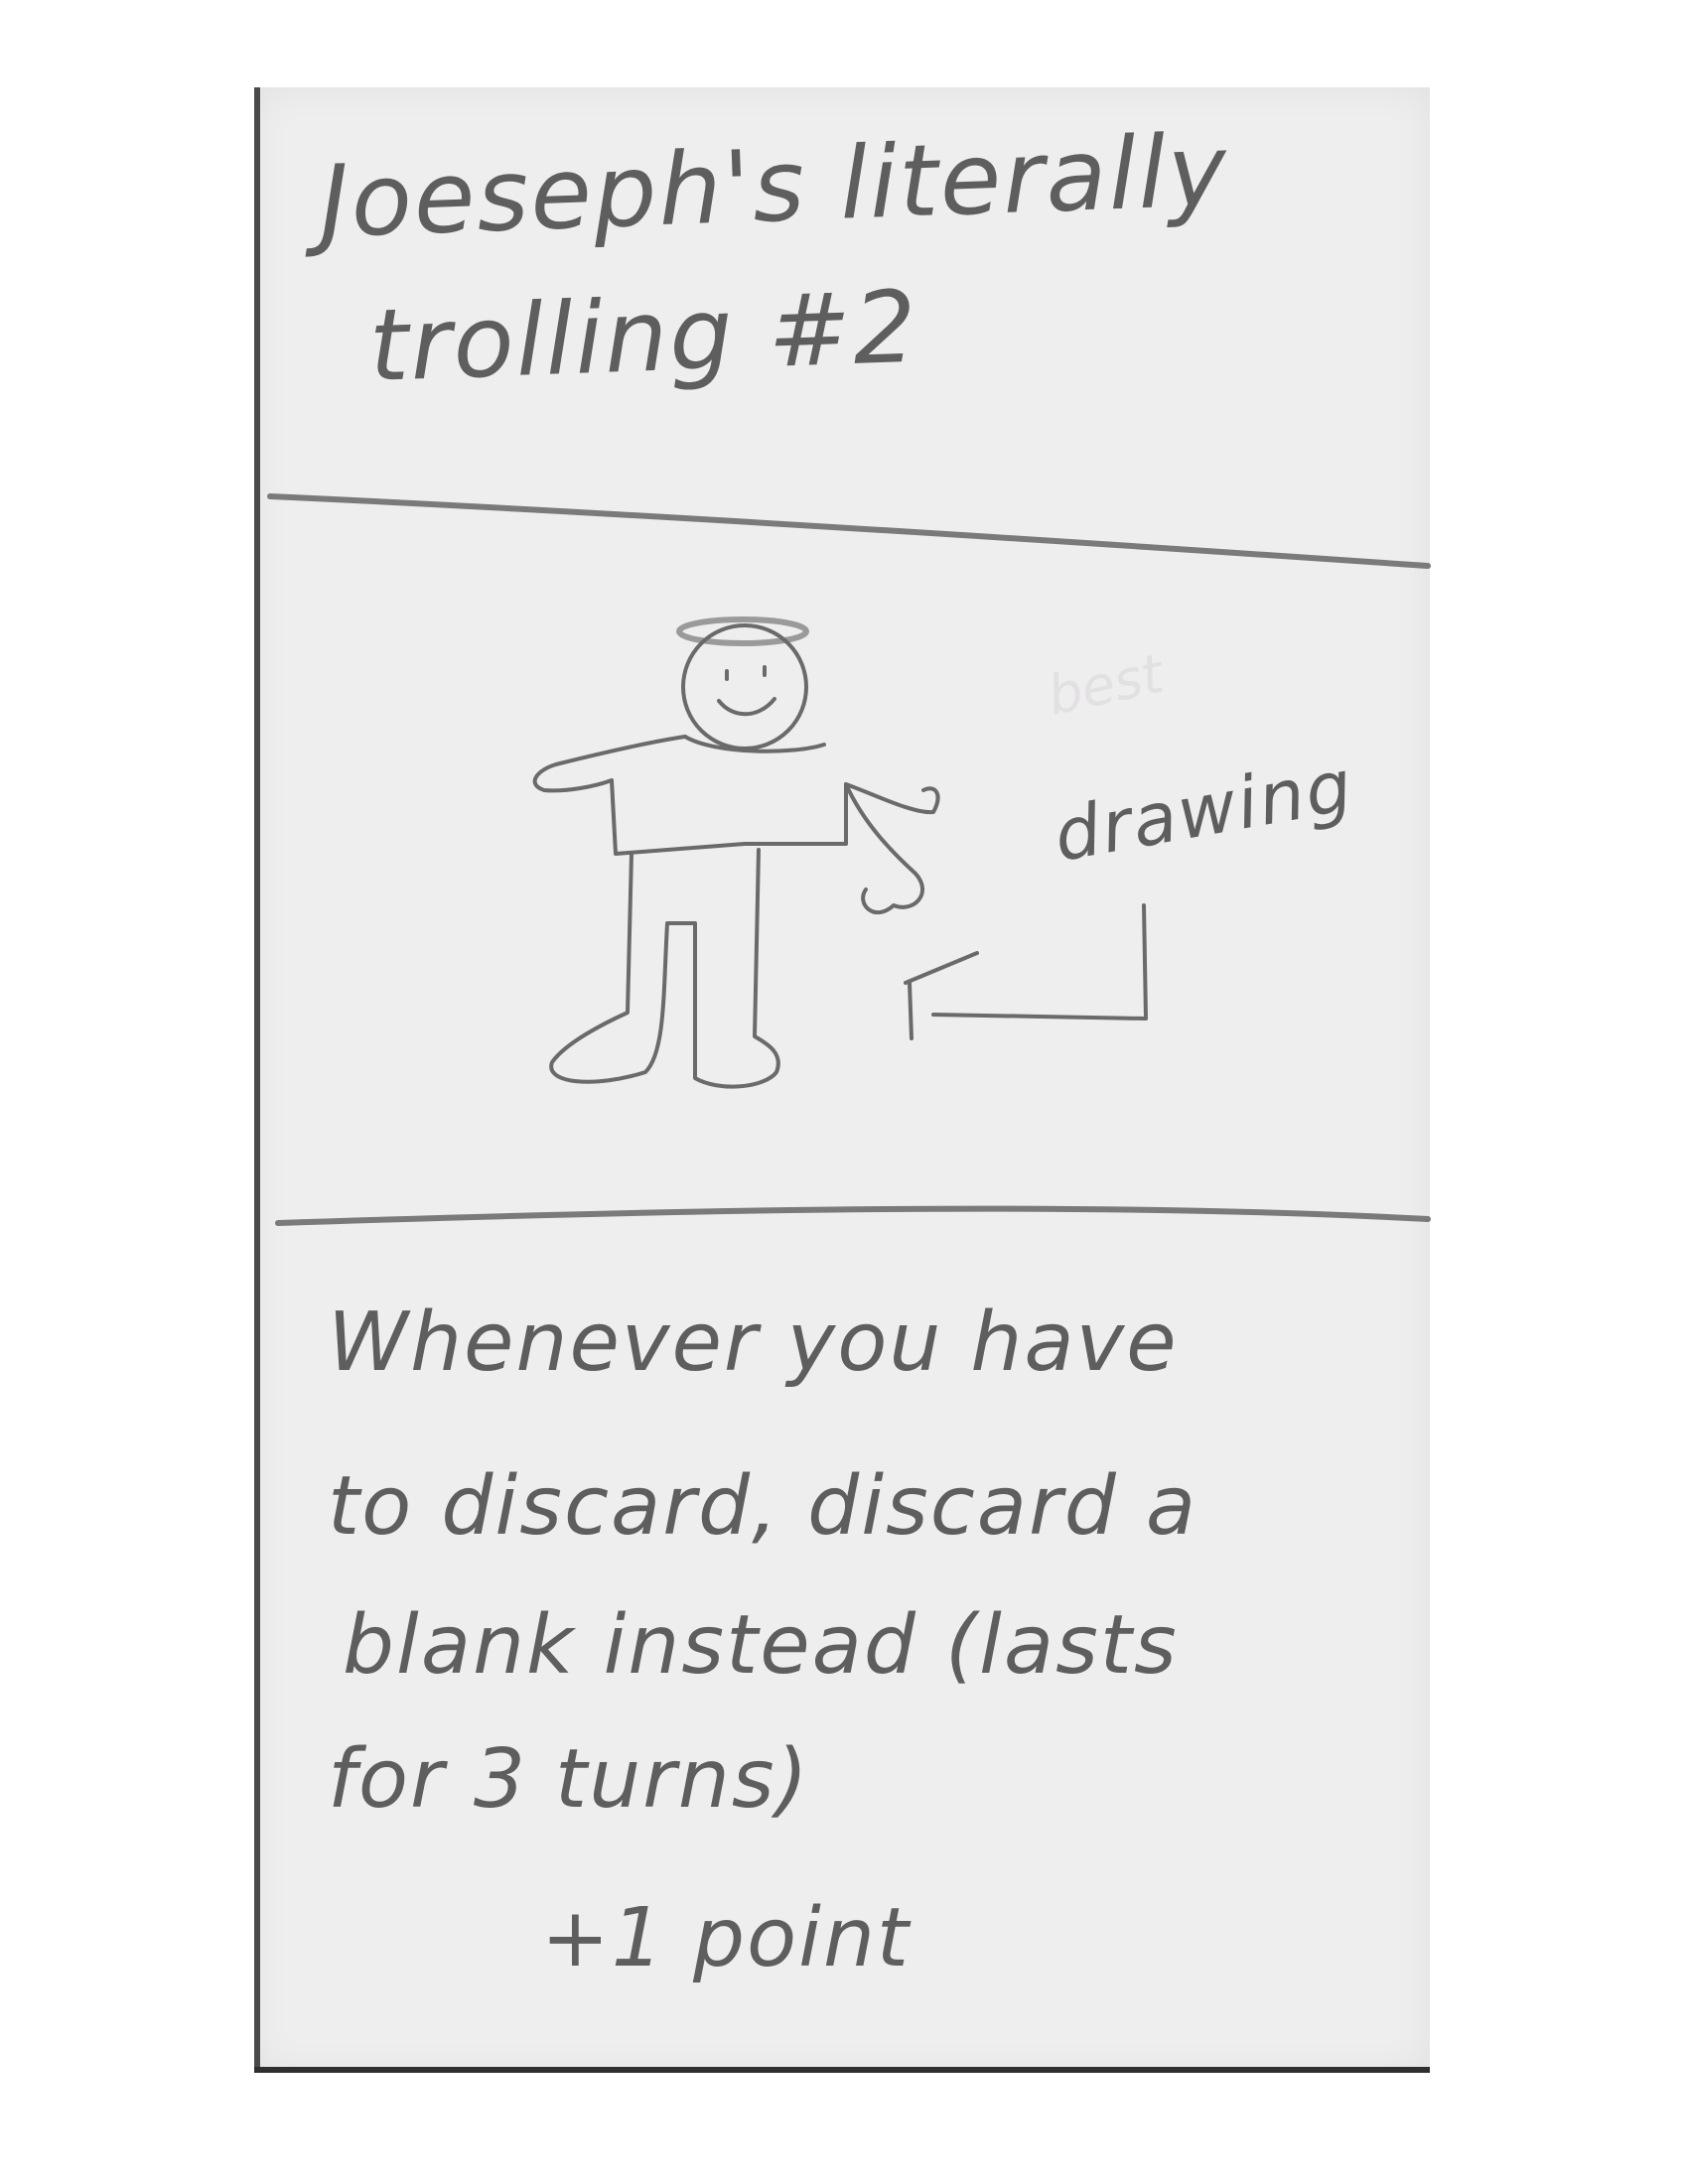 The width and height of the screenshot is (1688, 2184). I want to click on art-divider, so click(853, 1215).